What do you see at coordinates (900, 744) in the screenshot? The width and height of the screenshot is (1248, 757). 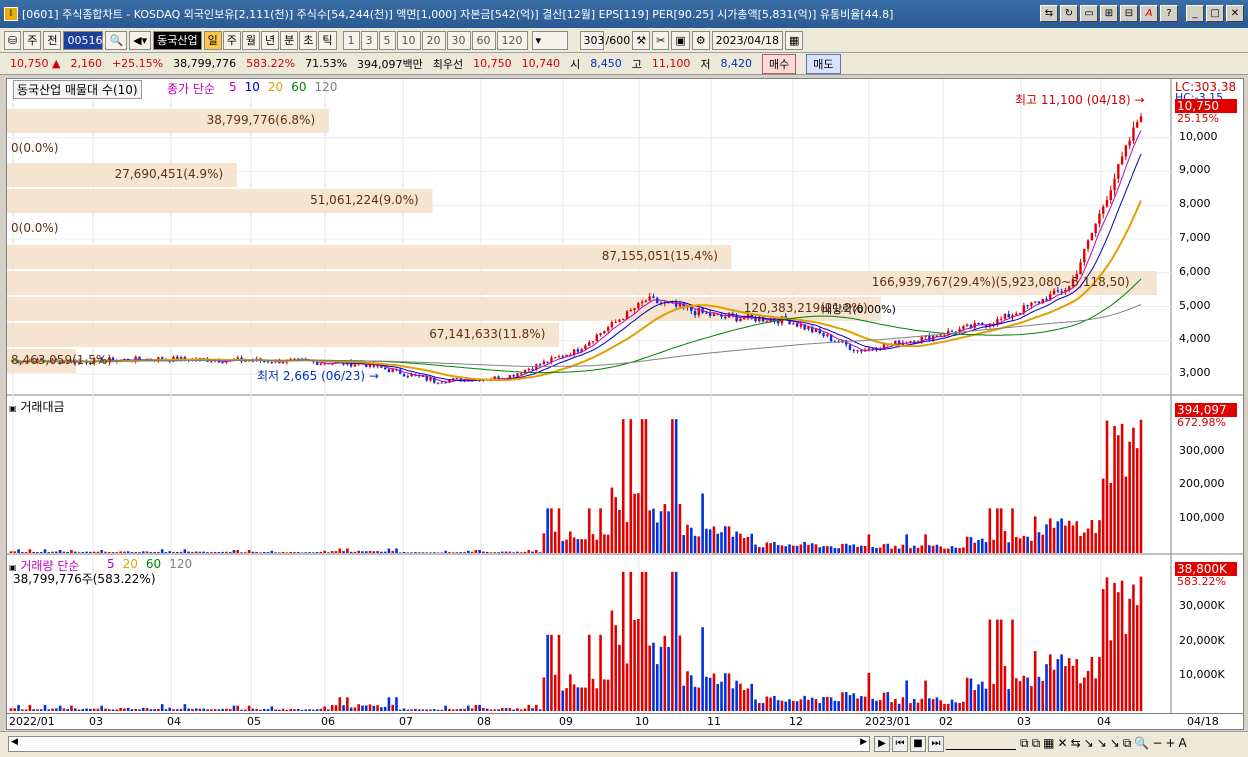 I see `rewind-icon: ⏮` at bounding box center [900, 744].